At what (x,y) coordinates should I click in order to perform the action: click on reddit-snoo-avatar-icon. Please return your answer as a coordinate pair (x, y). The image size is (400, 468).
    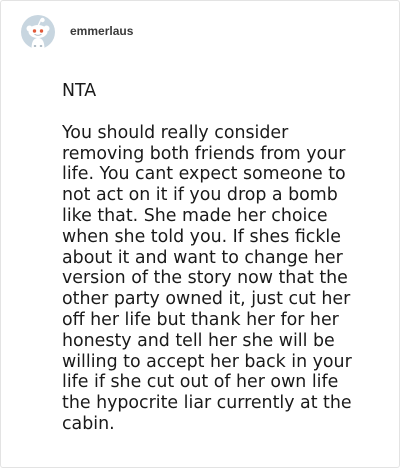
    Looking at the image, I should click on (38, 32).